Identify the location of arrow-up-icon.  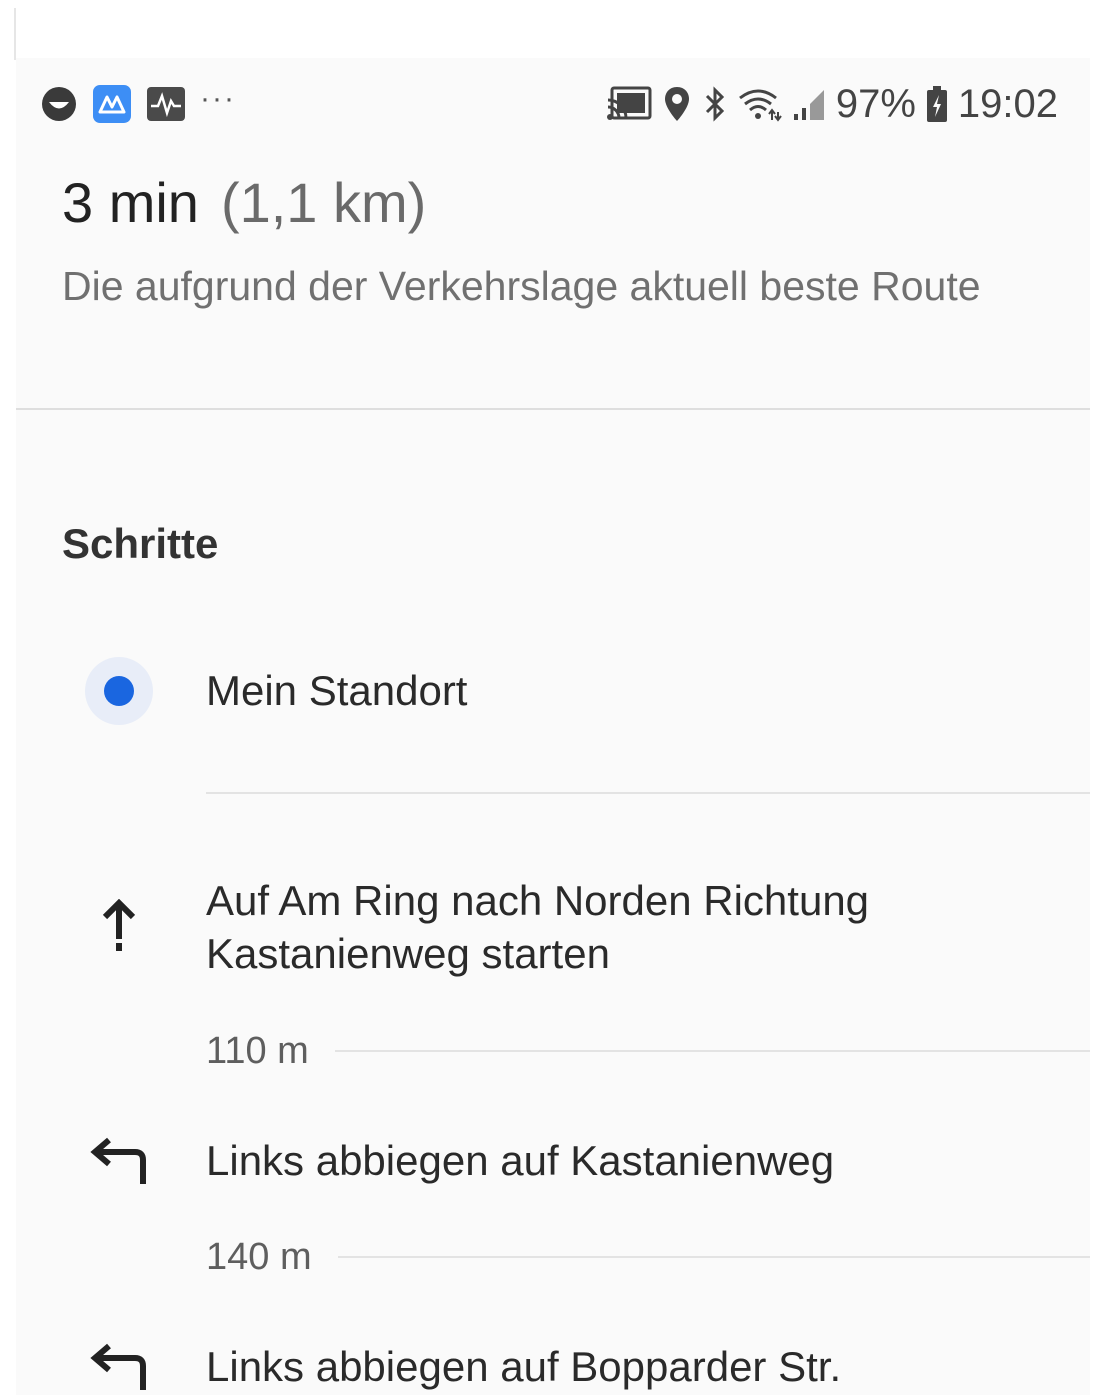
(119, 927).